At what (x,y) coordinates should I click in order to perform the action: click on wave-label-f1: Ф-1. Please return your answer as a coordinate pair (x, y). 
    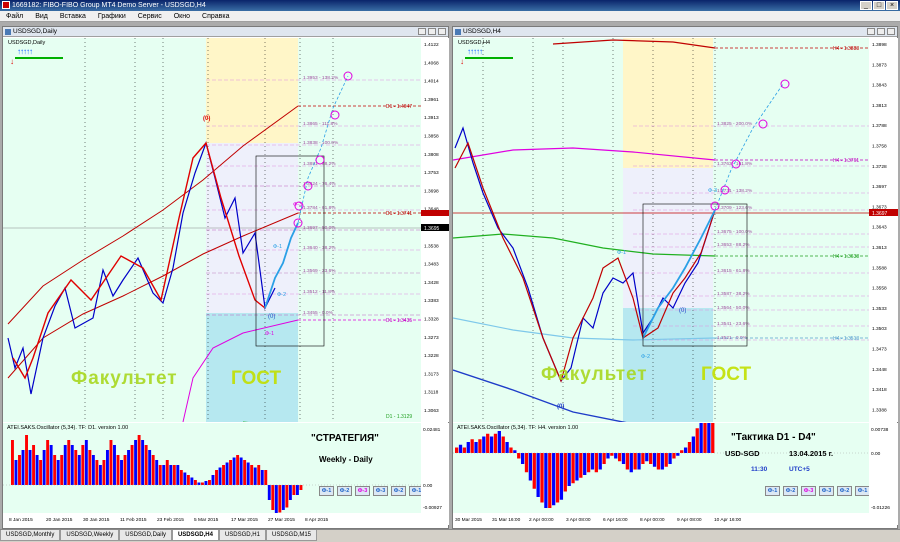
    Looking at the image, I should click on (621, 253).